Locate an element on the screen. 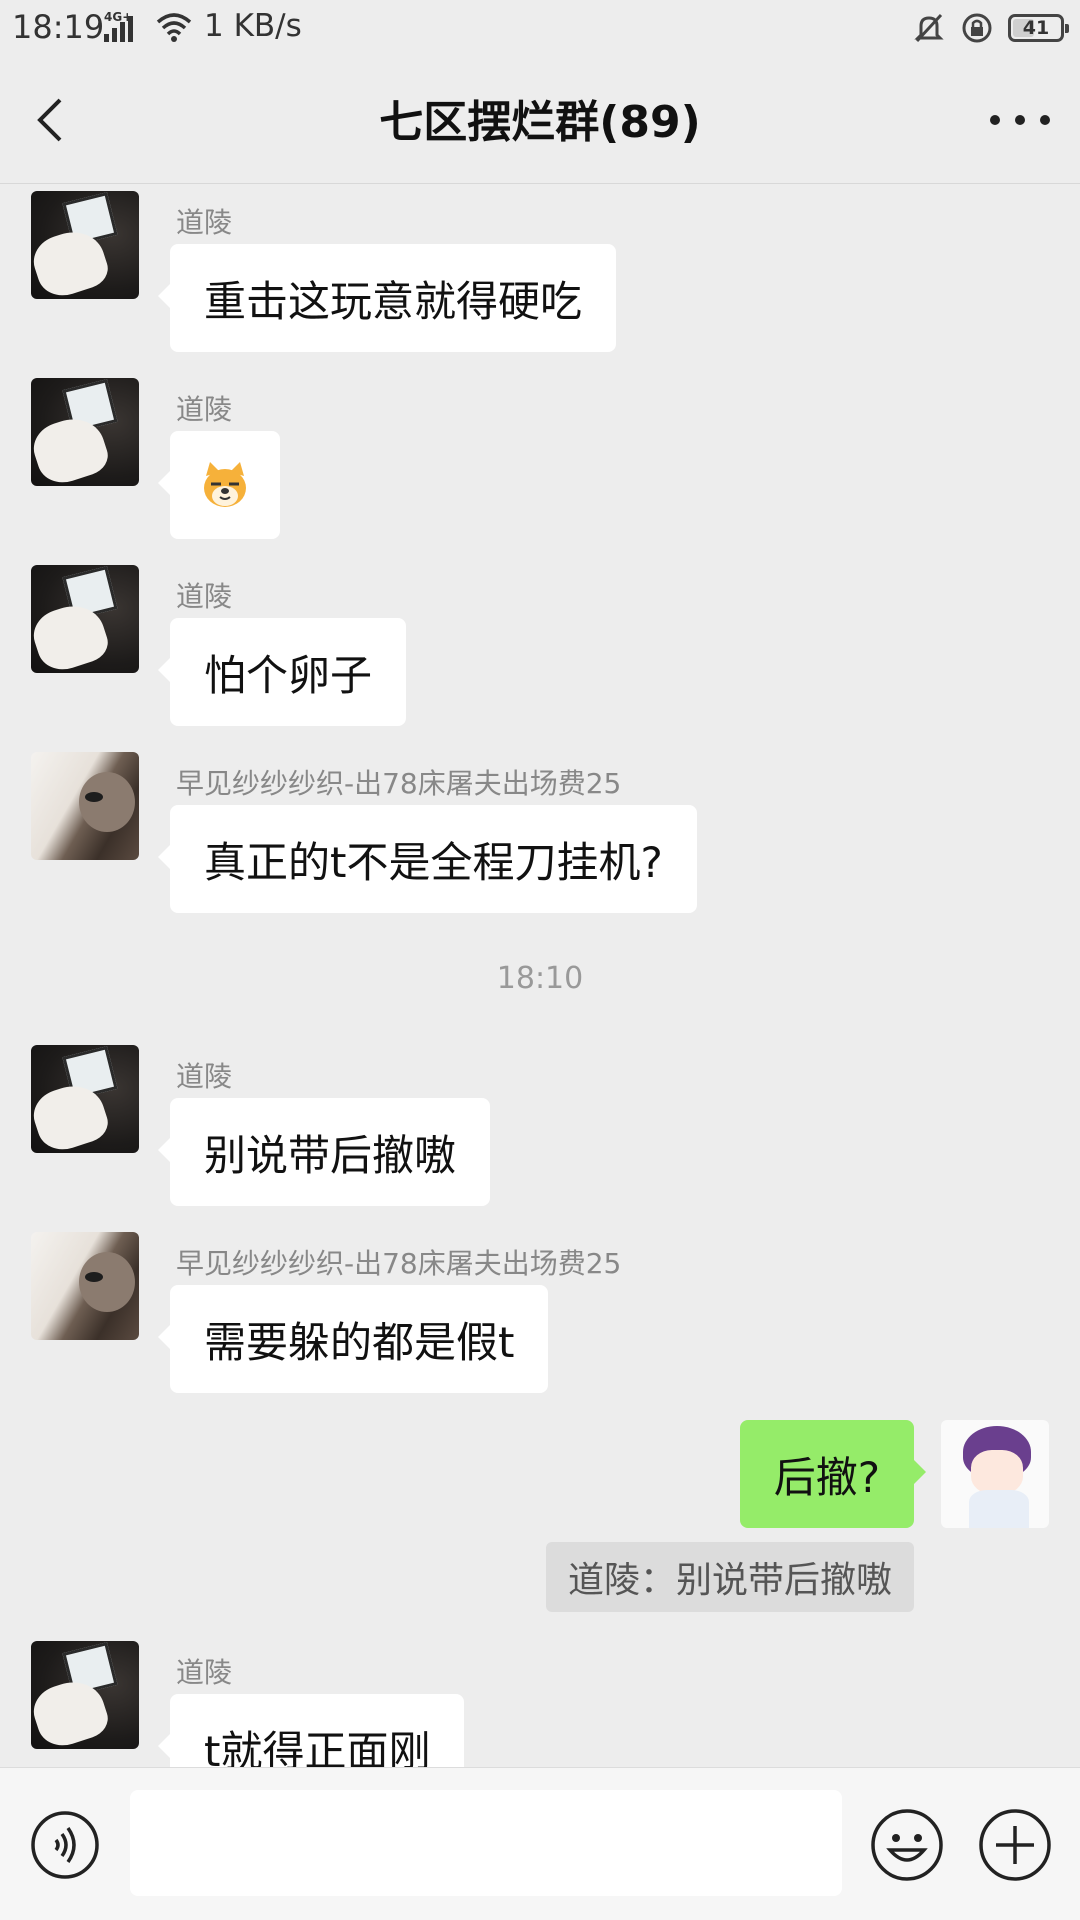 Image resolution: width=1080 pixels, height=1920 pixels. message-bubble is located at coordinates (219, 485).